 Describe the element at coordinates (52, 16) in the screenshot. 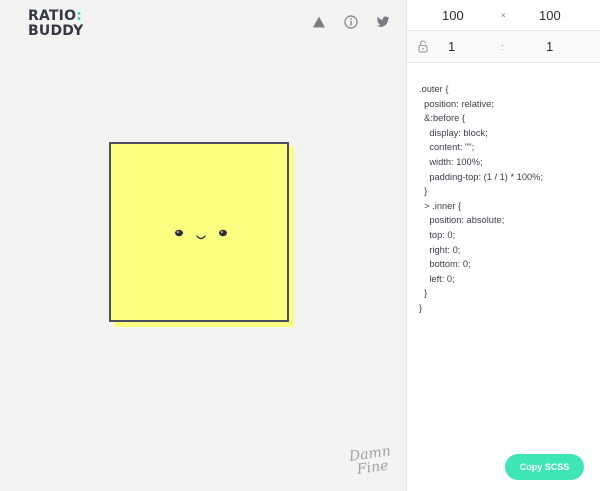

I see `logo-text-ratio: RATIO` at that location.